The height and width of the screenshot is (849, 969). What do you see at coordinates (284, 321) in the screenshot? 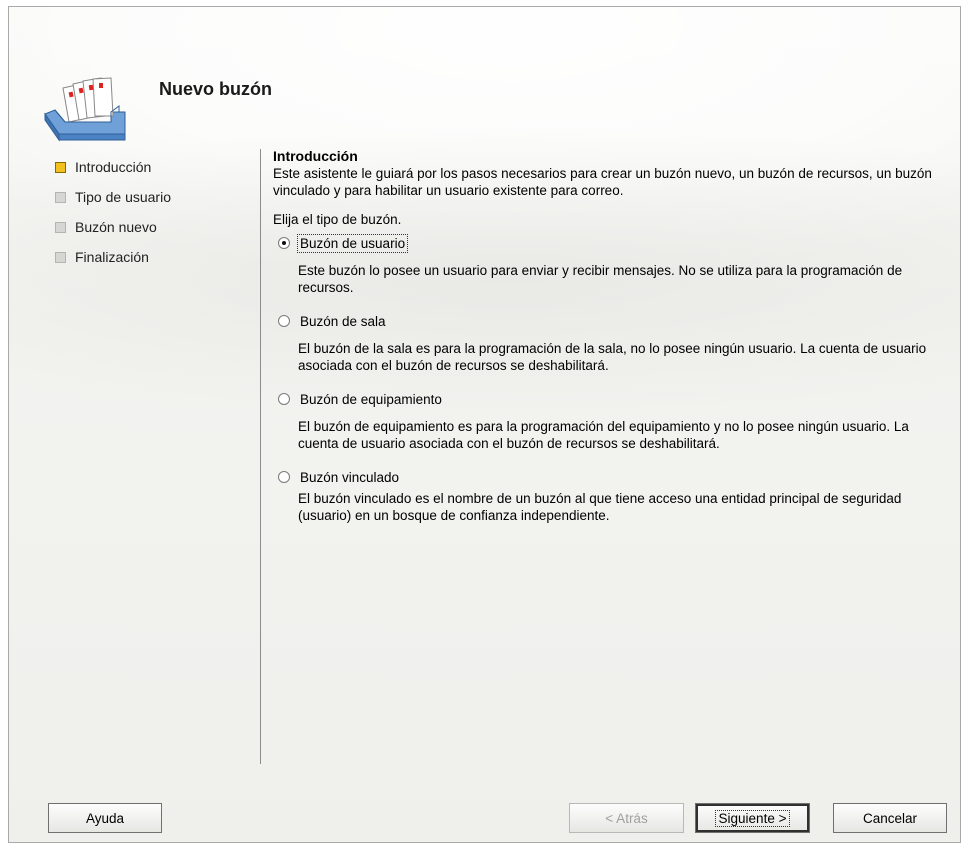
I see `room-mailbox-radio` at bounding box center [284, 321].